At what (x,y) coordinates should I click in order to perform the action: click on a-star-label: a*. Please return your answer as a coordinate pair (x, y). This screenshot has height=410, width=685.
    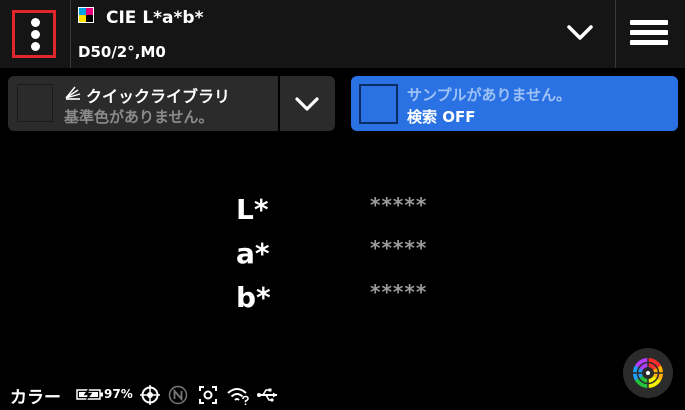
    Looking at the image, I should click on (253, 253).